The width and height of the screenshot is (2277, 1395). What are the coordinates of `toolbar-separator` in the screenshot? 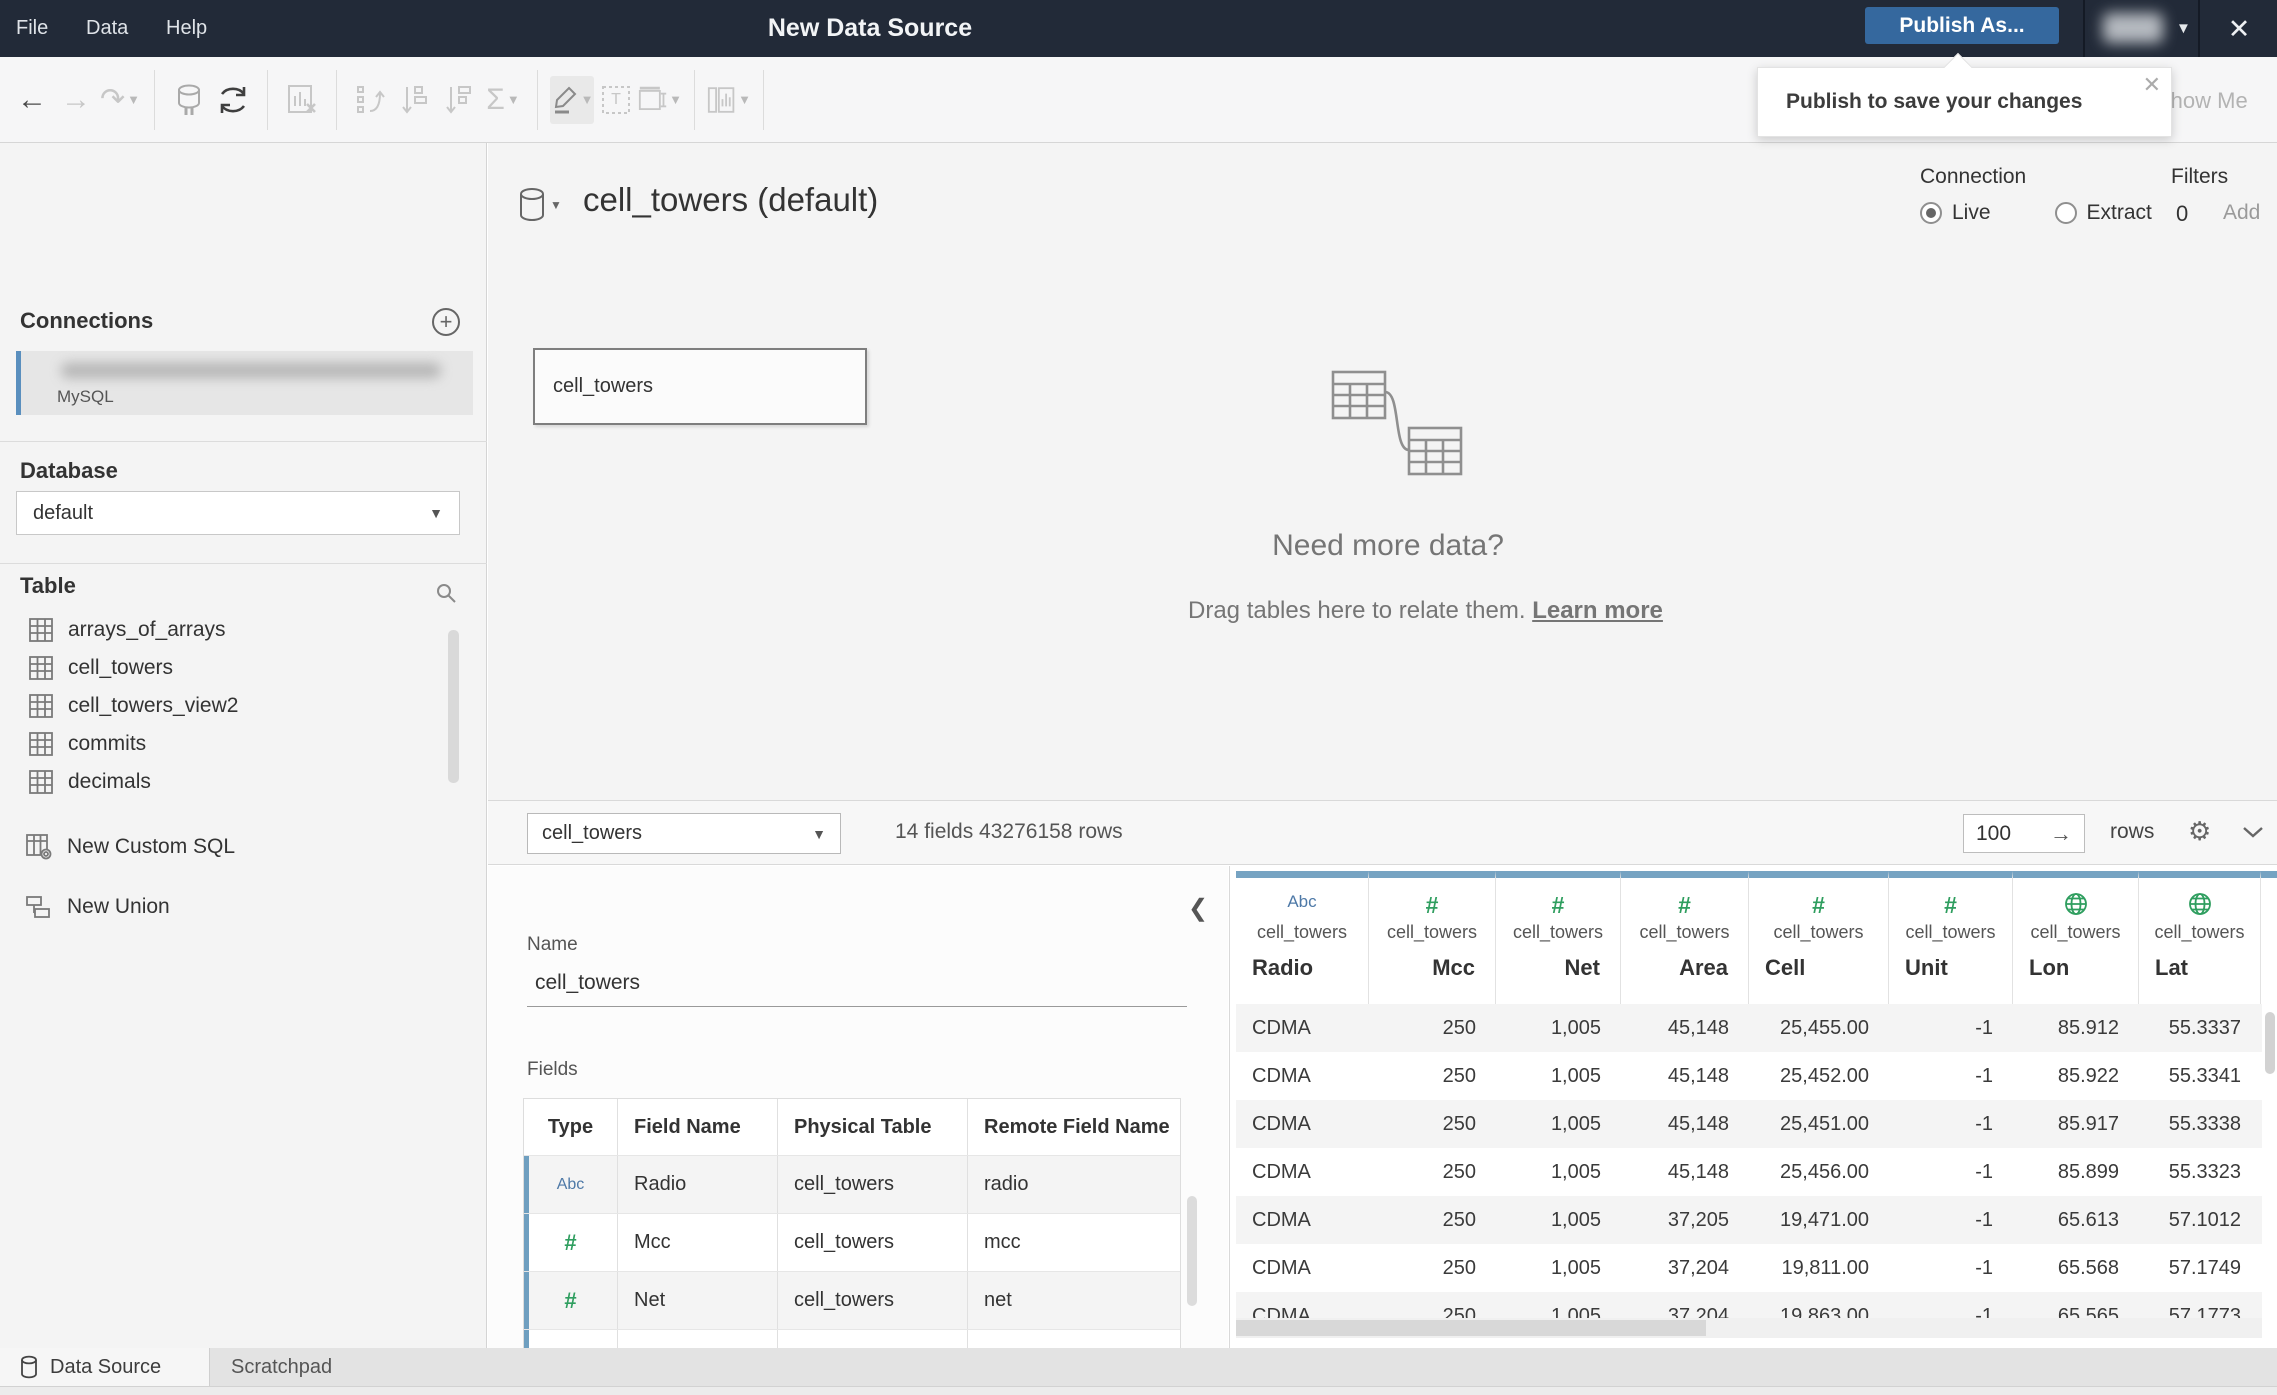 It's located at (537, 99).